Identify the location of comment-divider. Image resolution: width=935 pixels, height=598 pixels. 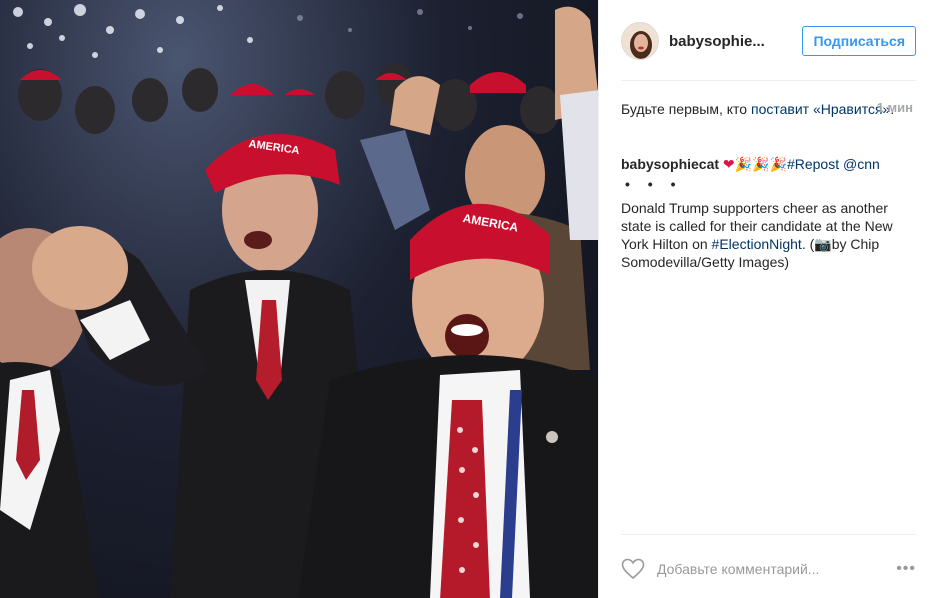
(768, 534).